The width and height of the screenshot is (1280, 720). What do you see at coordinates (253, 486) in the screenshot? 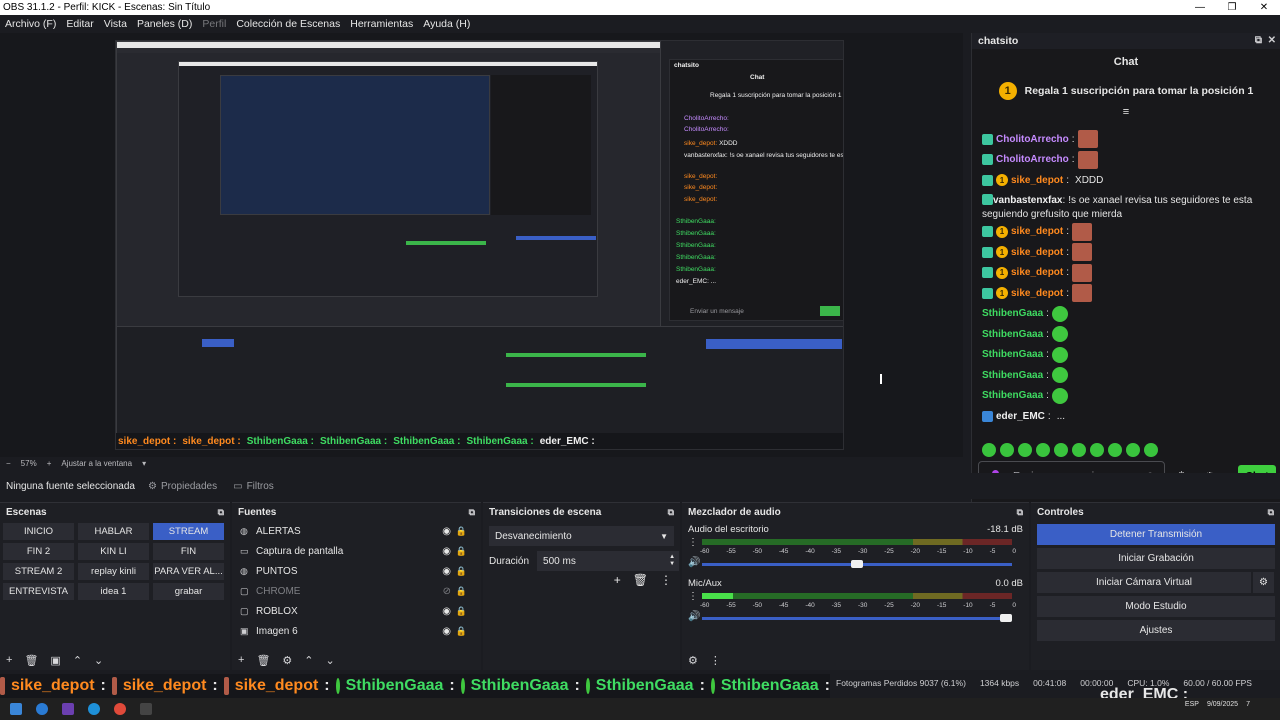
I see `filters-button: ▭ Filtros` at bounding box center [253, 486].